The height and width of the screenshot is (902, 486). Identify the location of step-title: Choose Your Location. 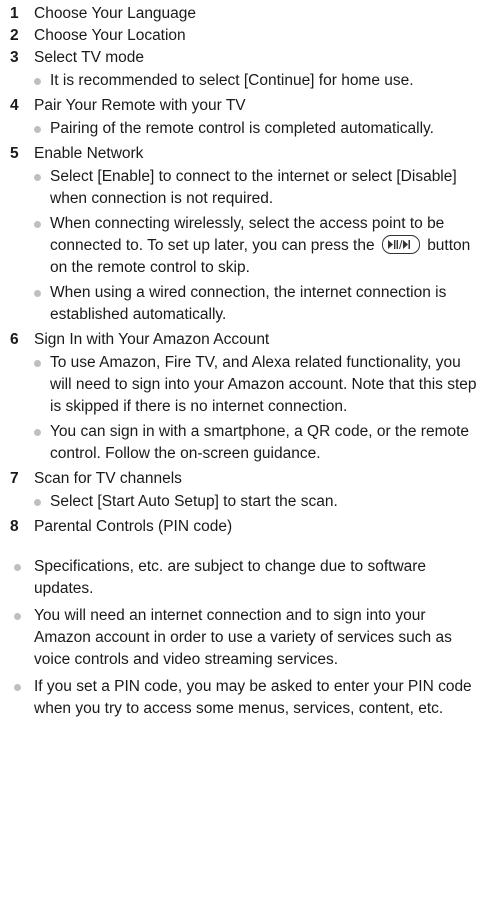
(110, 35).